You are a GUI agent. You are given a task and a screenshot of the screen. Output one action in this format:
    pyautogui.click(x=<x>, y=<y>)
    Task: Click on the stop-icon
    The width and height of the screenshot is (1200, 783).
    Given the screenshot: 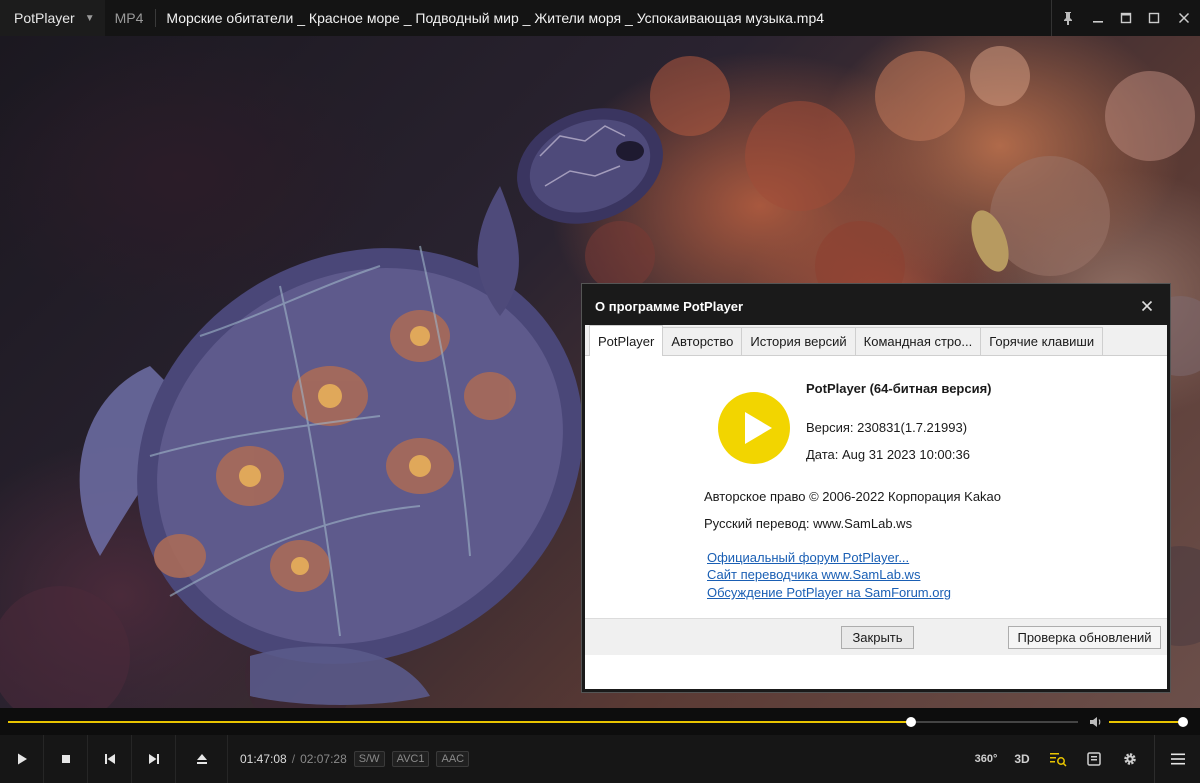 What is the action you would take?
    pyautogui.click(x=65, y=759)
    